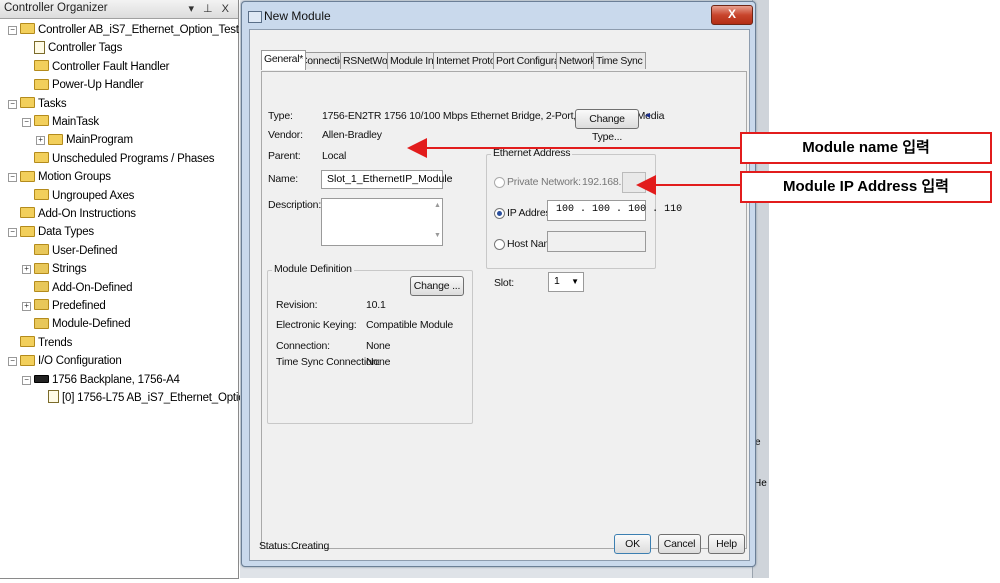  Describe the element at coordinates (499, 182) in the screenshot. I see `private-network-radio` at that location.